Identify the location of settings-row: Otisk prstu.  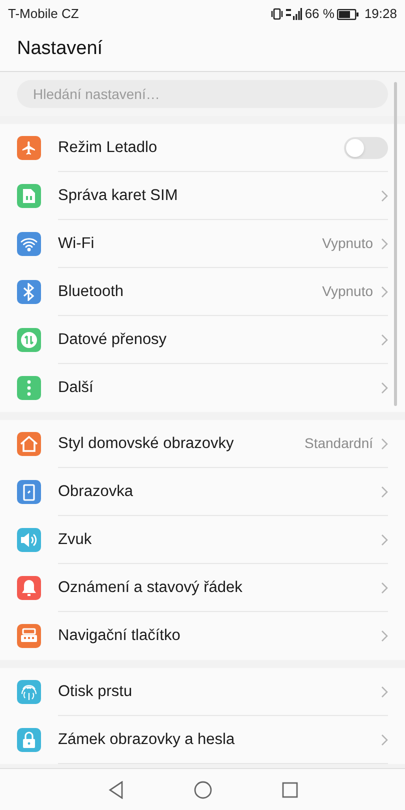
(202, 692).